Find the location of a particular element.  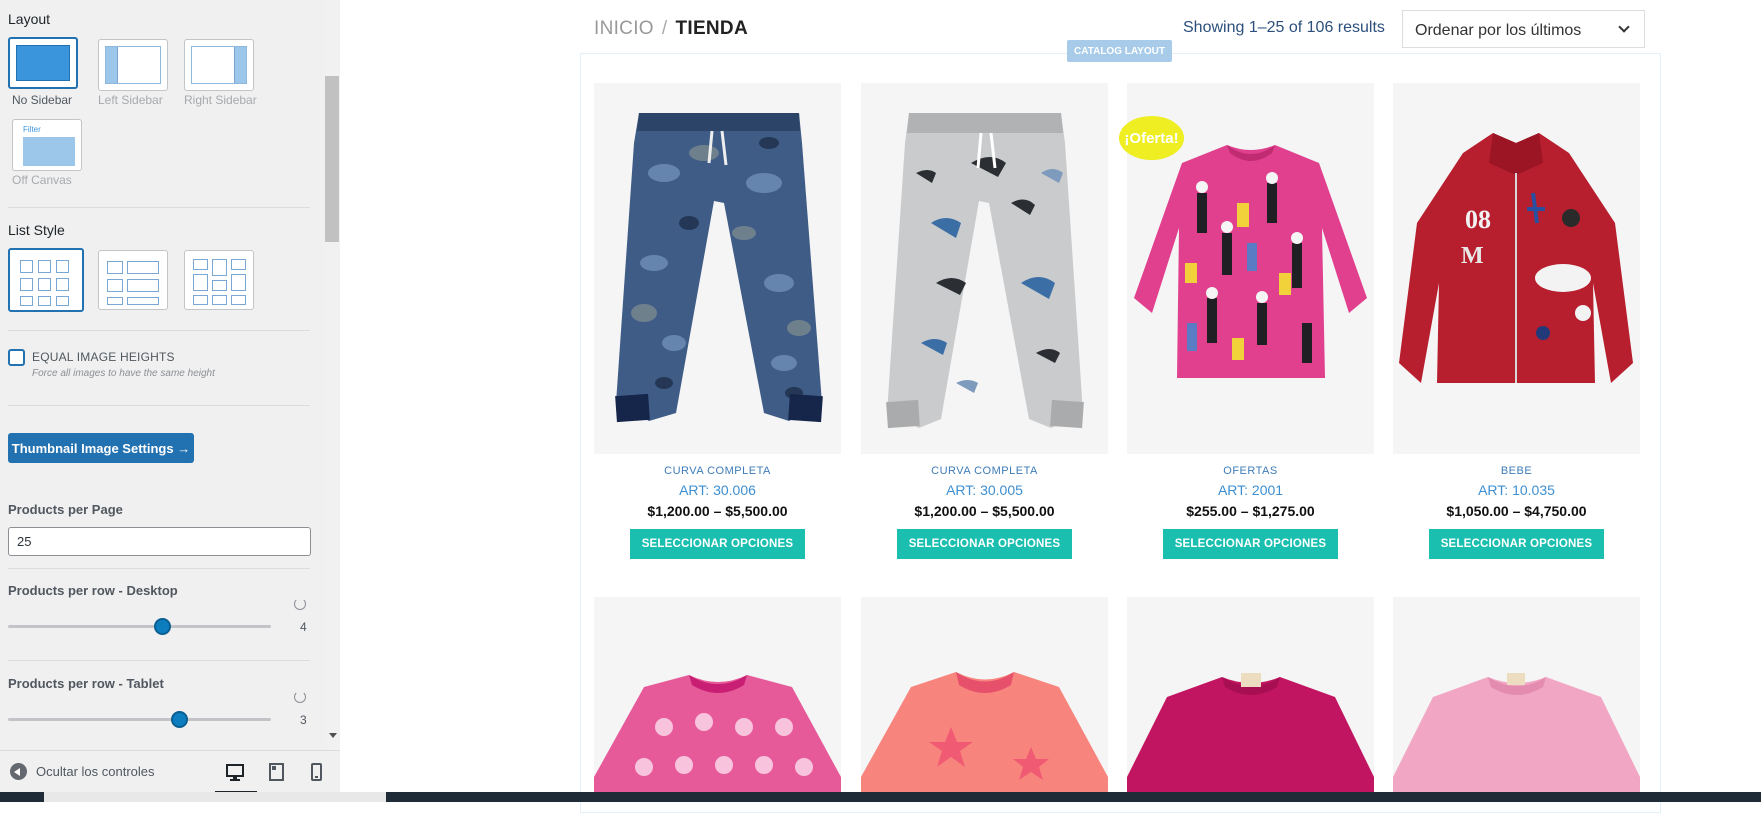

product-category: BEBE is located at coordinates (1516, 471).